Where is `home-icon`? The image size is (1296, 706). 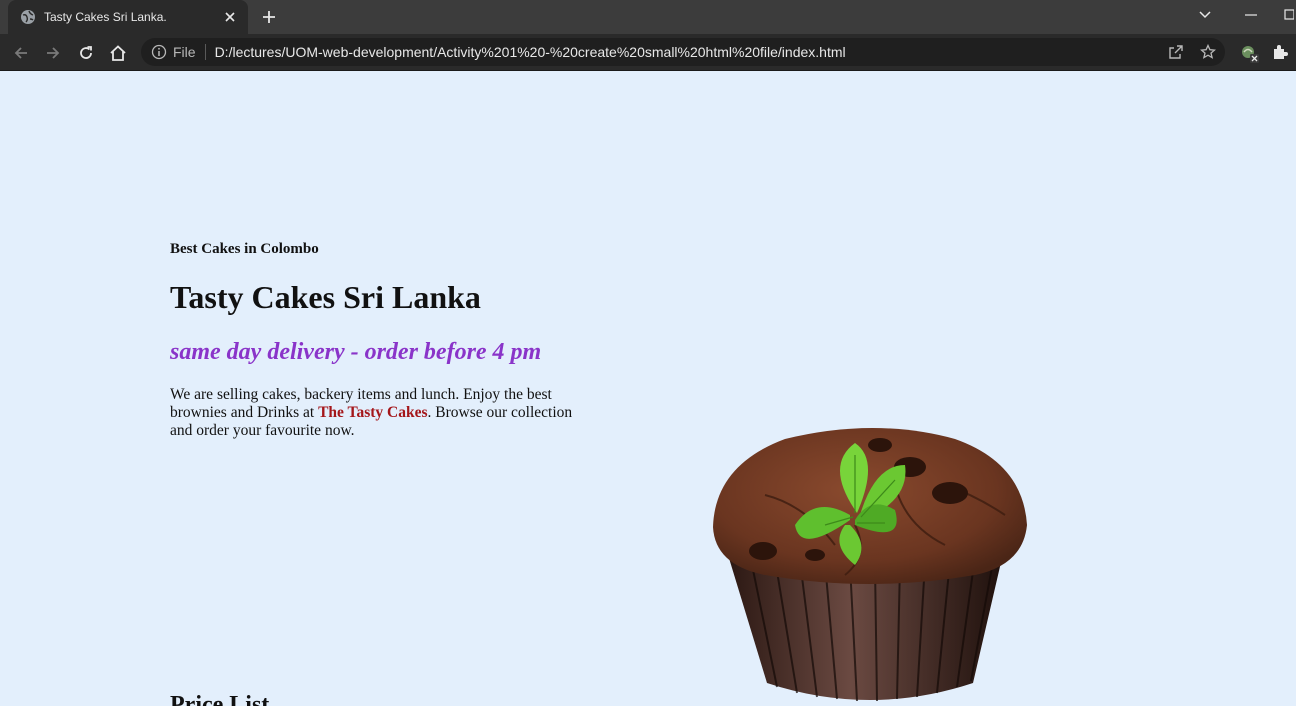
home-icon is located at coordinates (118, 53).